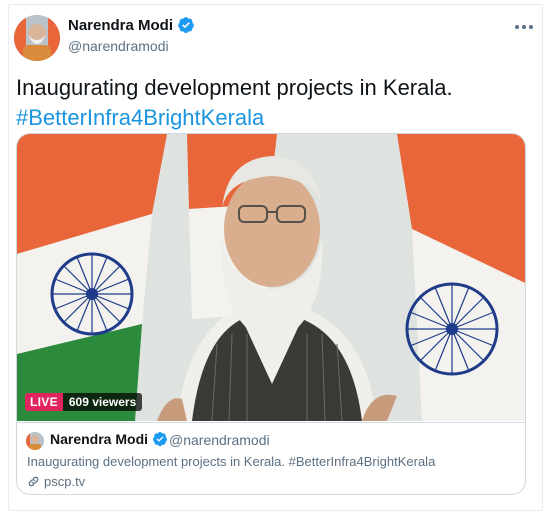  What do you see at coordinates (64, 481) in the screenshot?
I see `card-link-text: pscp.tv` at bounding box center [64, 481].